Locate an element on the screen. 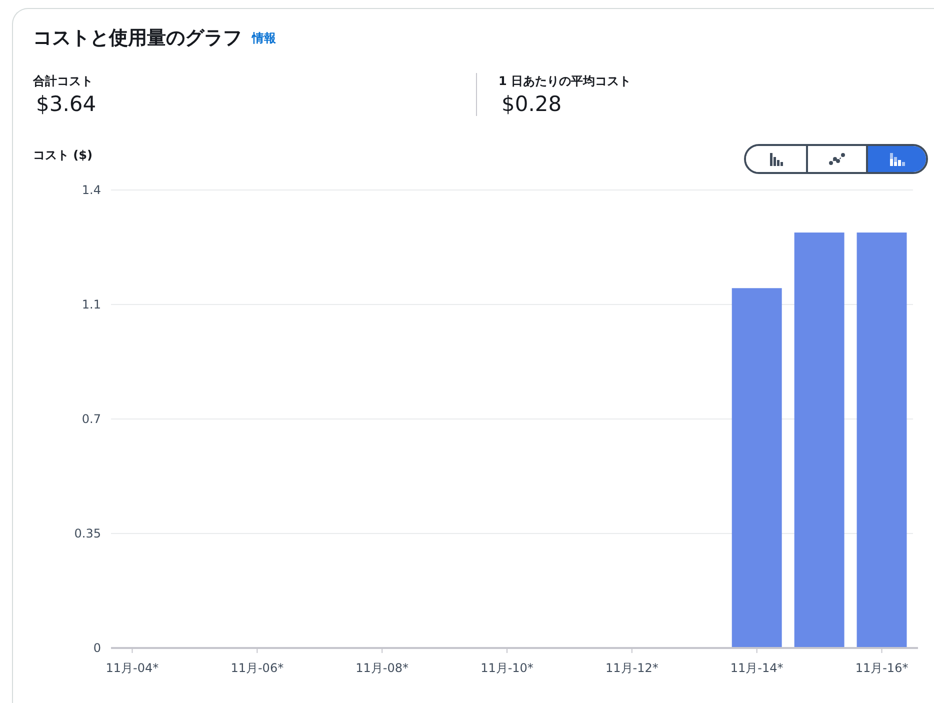 The height and width of the screenshot is (703, 934). y-axis-label: 1.4 is located at coordinates (91, 190).